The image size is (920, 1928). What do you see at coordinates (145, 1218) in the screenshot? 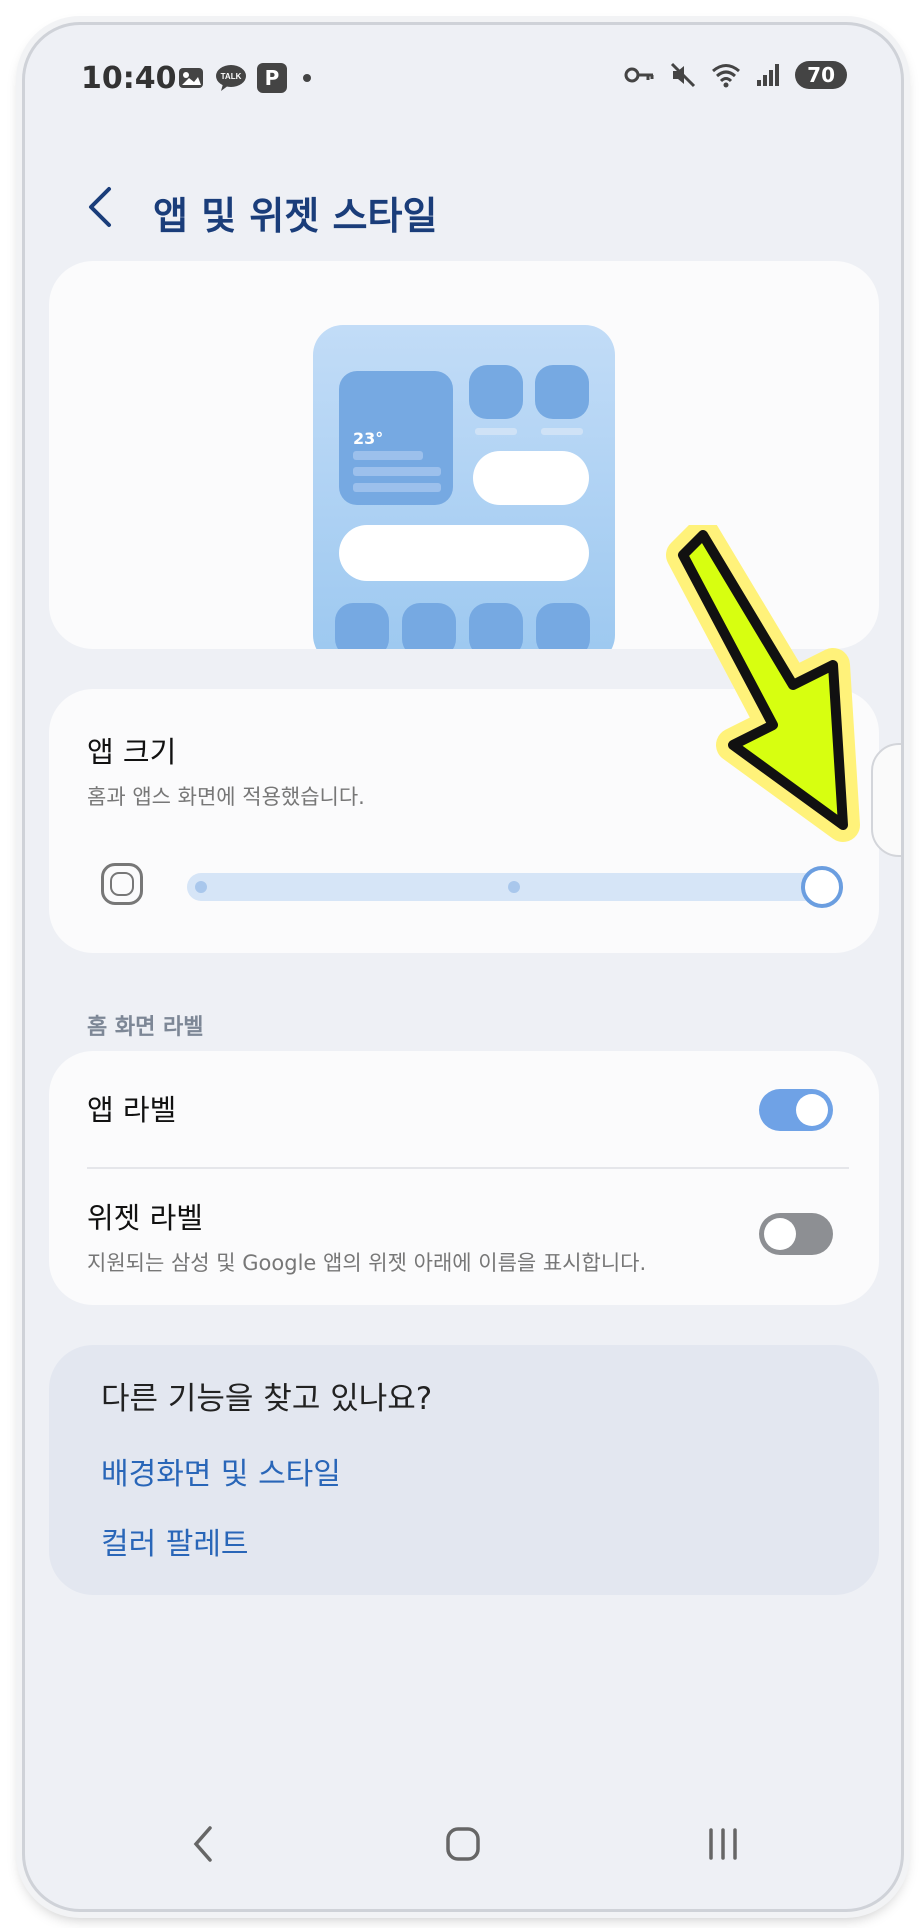
I see `widget-label-title: 위젯 라벨` at bounding box center [145, 1218].